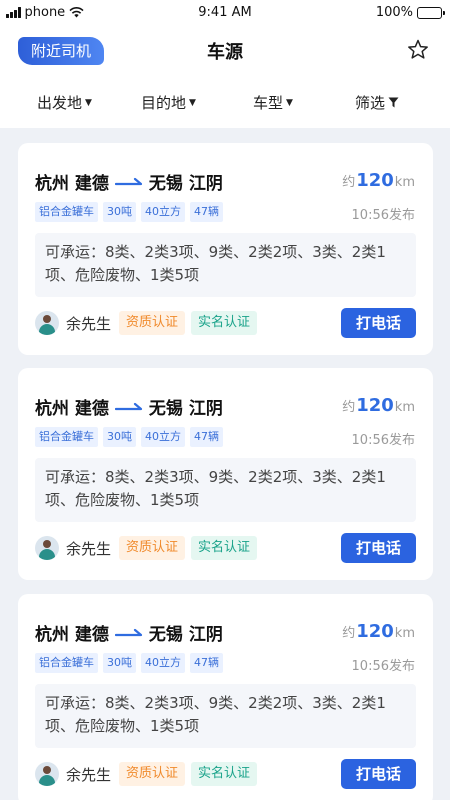 This screenshot has height=800, width=450. What do you see at coordinates (431, 12) in the screenshot?
I see `battery-icon` at bounding box center [431, 12].